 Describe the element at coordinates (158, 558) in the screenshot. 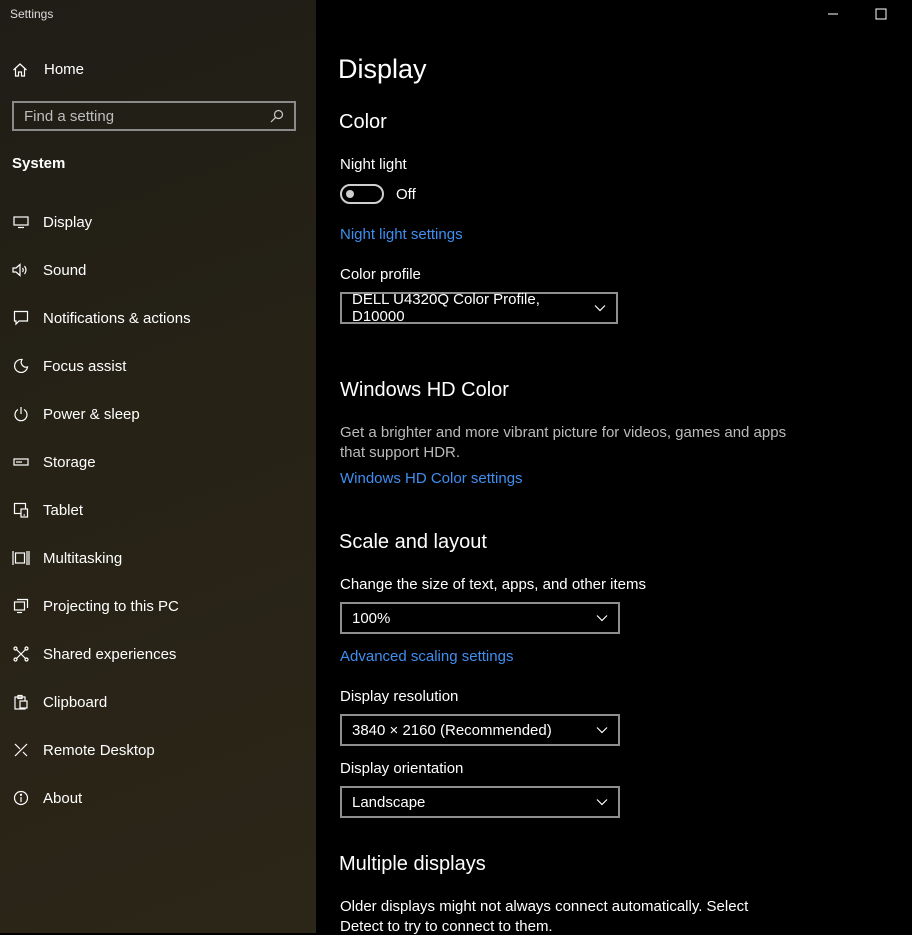

I see `sidebar-item-multitasking: Multitasking` at that location.